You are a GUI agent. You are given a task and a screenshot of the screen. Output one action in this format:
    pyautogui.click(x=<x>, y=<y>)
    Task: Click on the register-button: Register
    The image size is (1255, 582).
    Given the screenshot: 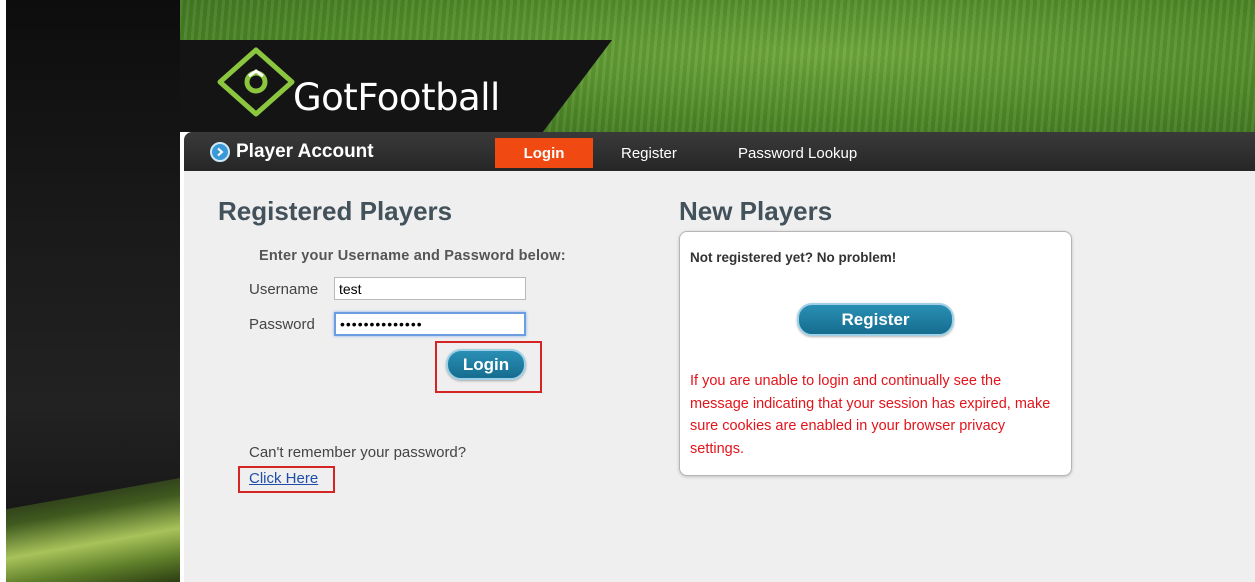 What is the action you would take?
    pyautogui.click(x=875, y=319)
    